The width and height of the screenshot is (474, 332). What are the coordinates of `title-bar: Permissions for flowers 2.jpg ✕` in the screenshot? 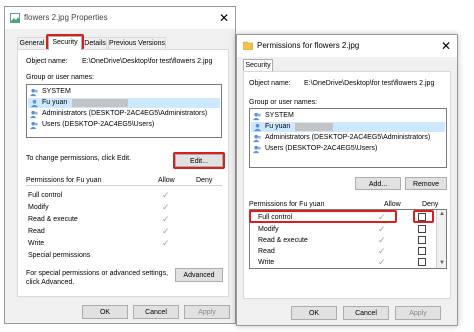 It's located at (347, 46).